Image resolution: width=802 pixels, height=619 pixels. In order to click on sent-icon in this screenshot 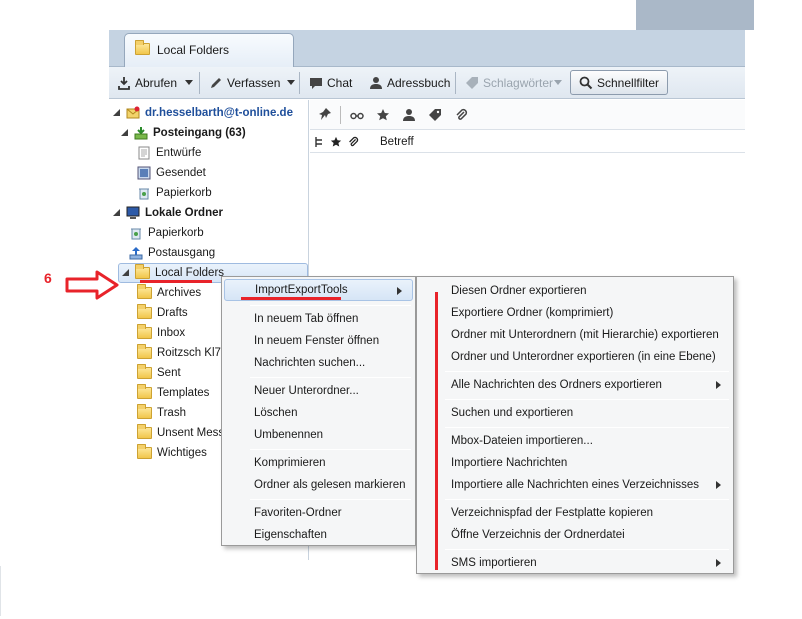, I will do `click(144, 173)`.